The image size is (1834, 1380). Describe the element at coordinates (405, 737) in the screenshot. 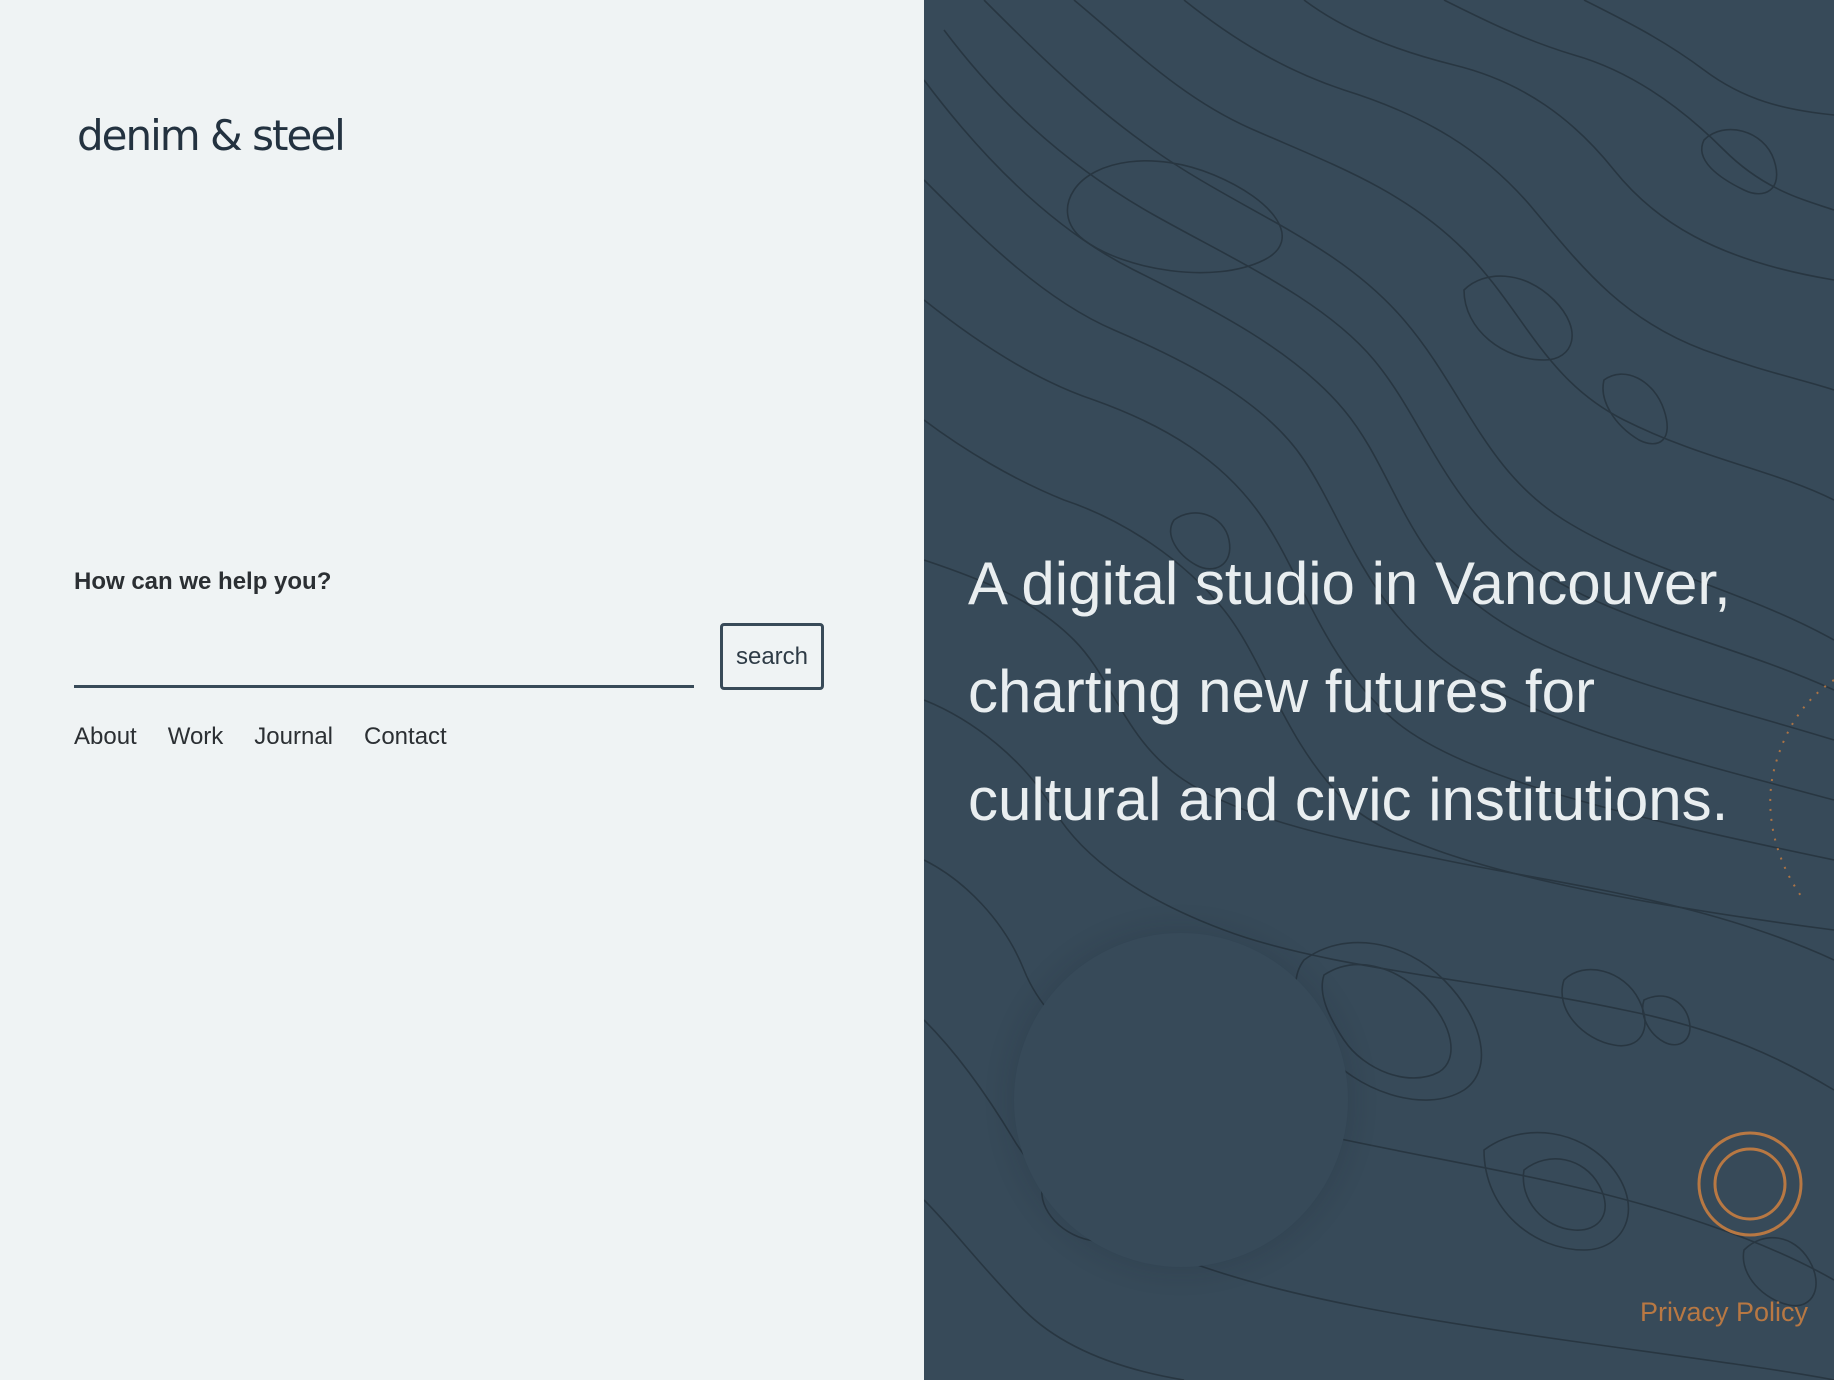

I see `nav-link-contact: Contact` at that location.